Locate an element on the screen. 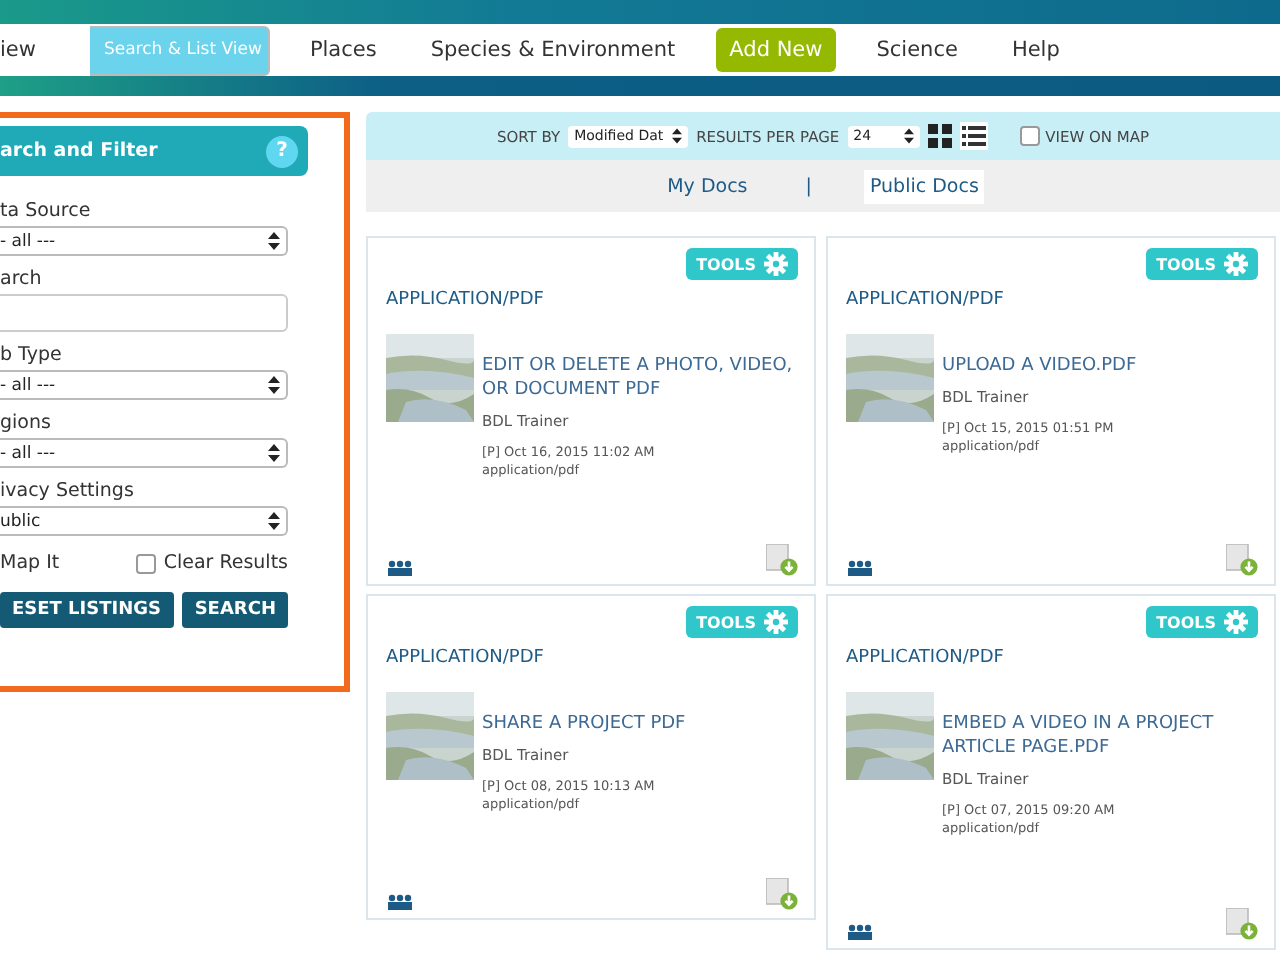 Image resolution: width=1280 pixels, height=960 pixels. search-button: SEARCH is located at coordinates (235, 610).